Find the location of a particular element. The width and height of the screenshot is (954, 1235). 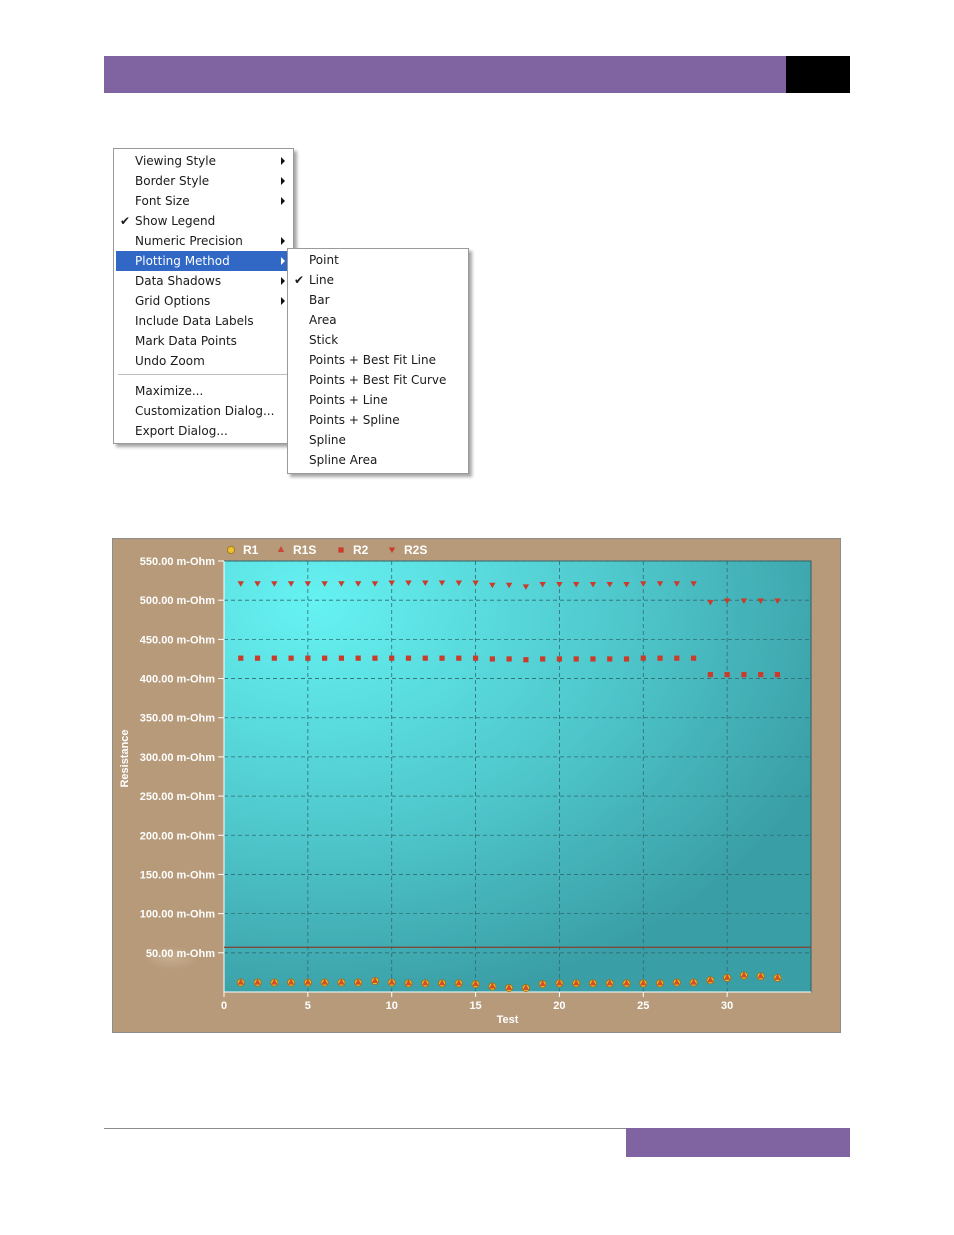

y-tick-label: 350.00 m-Ohm is located at coordinates (177, 719).